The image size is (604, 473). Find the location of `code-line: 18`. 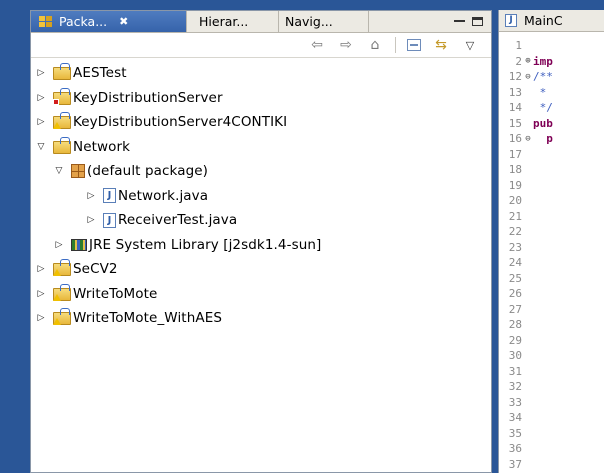

code-line: 18 is located at coordinates (551, 170).